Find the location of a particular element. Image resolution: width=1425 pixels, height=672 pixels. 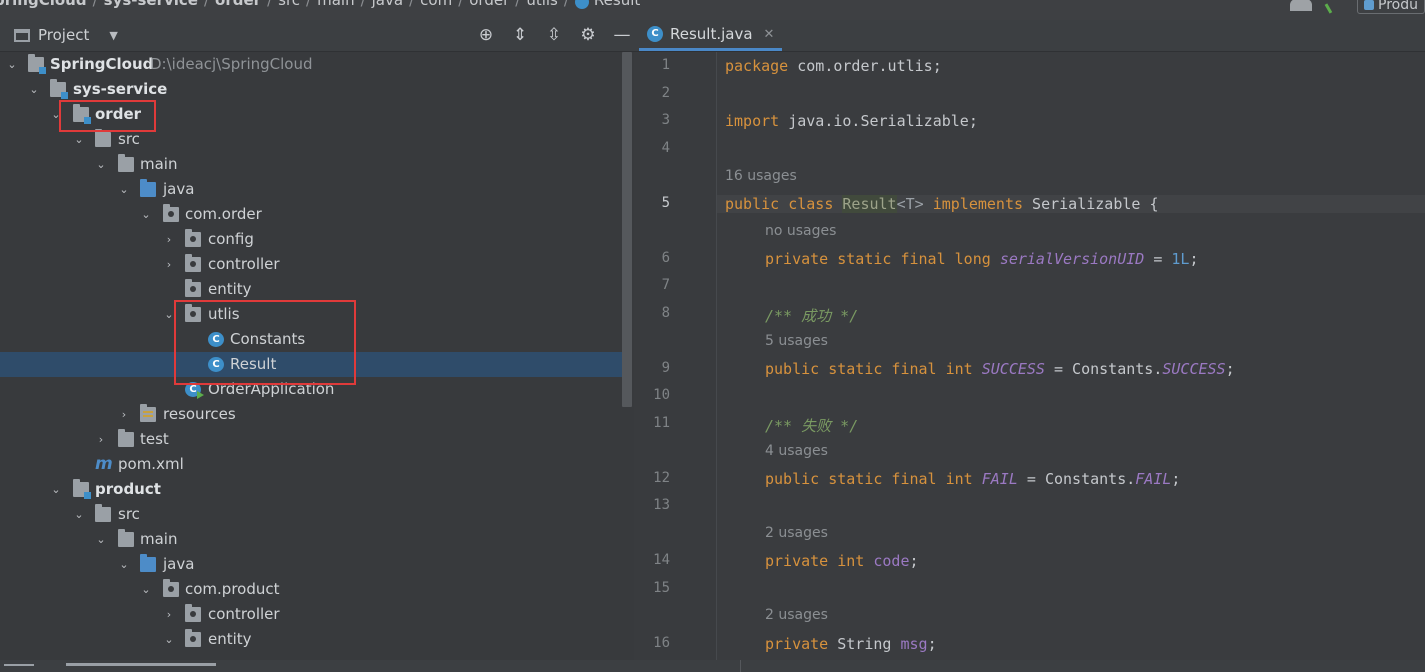

tree-item-product-main: ⌄ main is located at coordinates (311, 539).